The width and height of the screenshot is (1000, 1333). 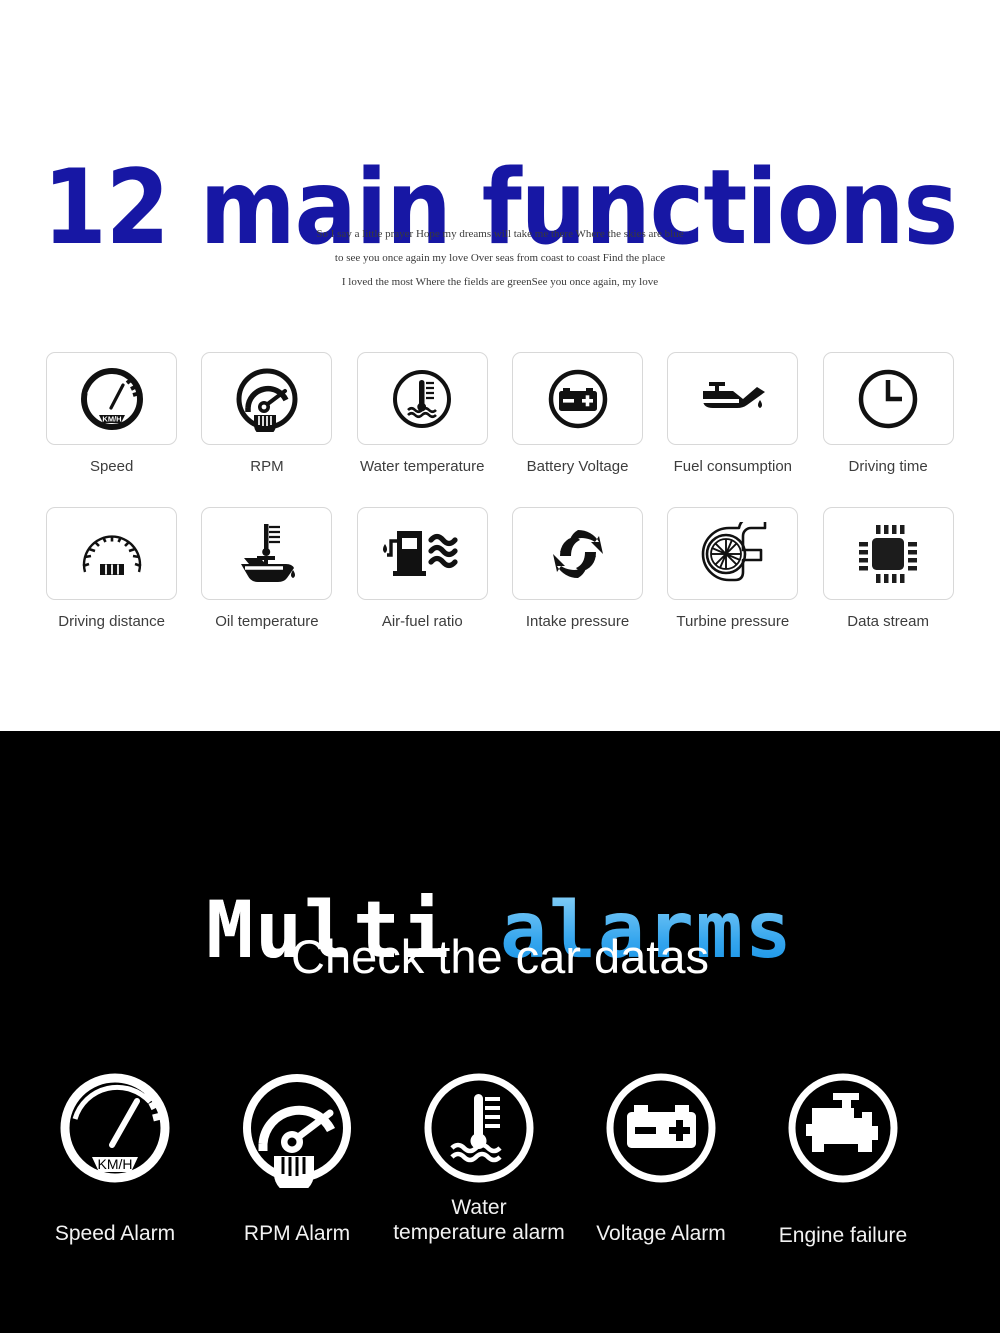 I want to click on alarm-label: RPM Alarm, so click(x=297, y=1233).